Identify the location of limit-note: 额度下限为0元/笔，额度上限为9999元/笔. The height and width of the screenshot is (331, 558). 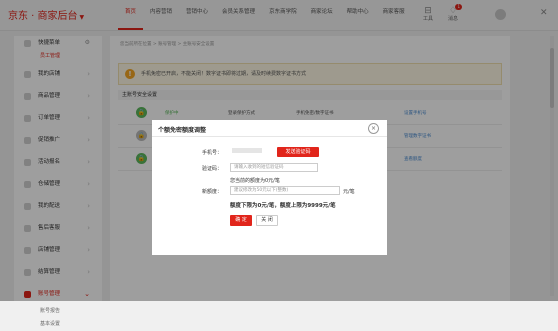
(283, 206).